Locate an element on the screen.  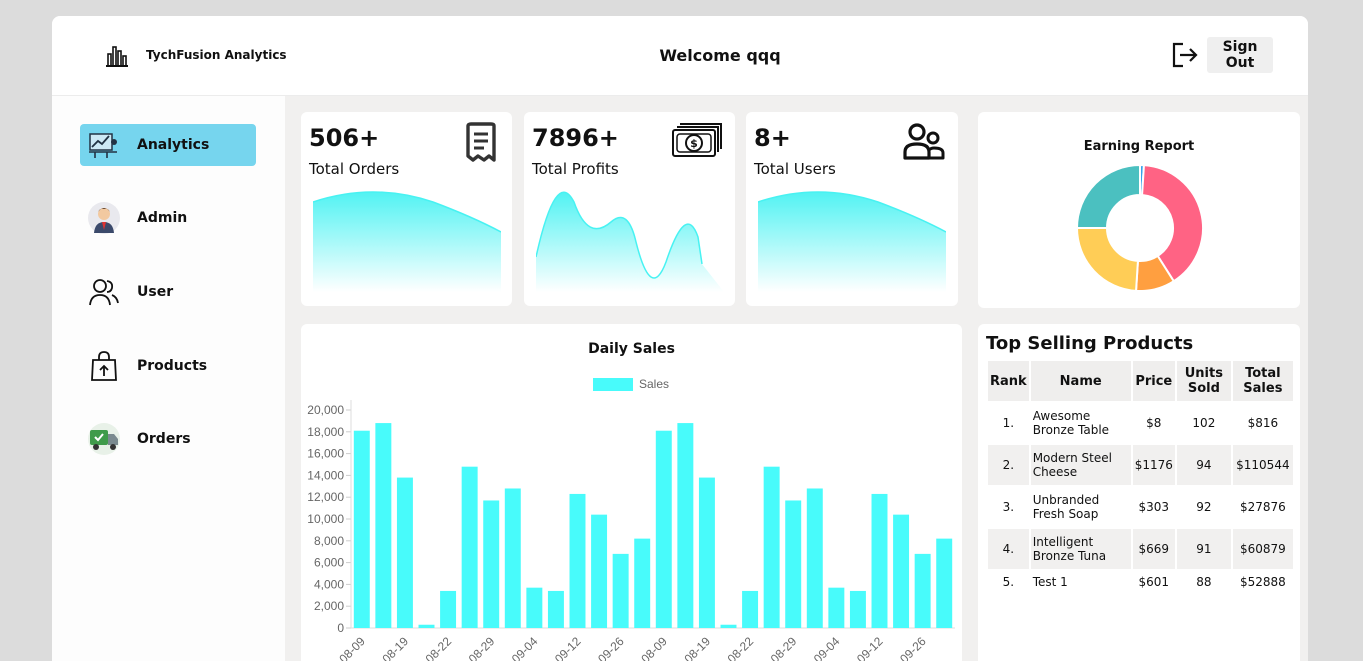
x-tick-label: 2023-09-04 is located at coordinates (816, 647).